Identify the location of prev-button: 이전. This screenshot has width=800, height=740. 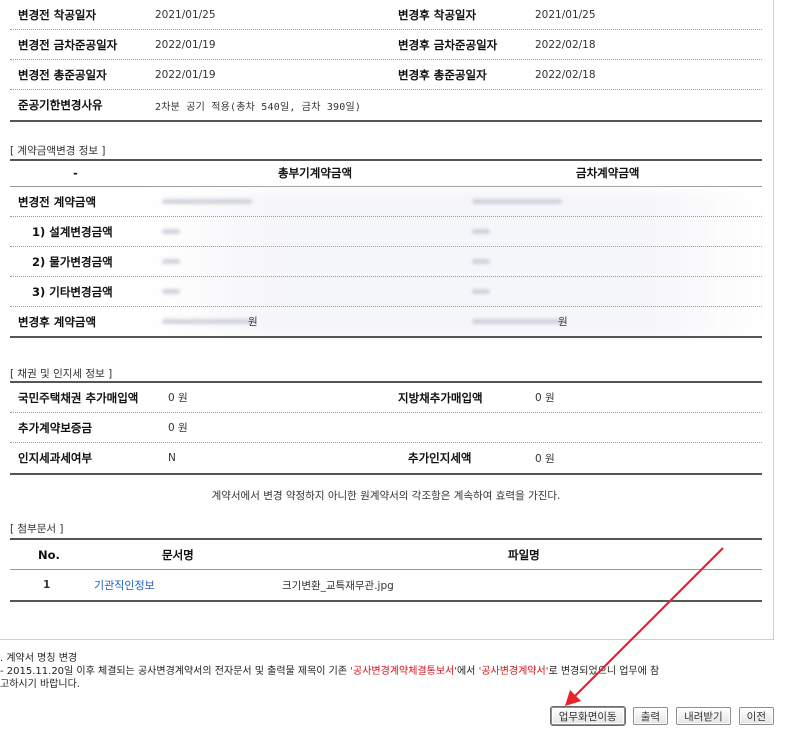
(756, 716).